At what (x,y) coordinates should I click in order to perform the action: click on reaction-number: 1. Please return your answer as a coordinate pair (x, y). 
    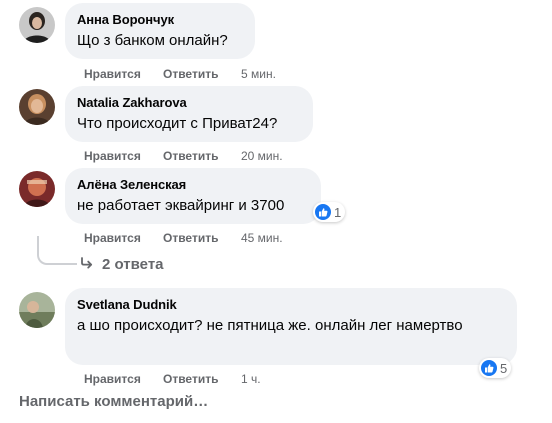
    Looking at the image, I should click on (338, 212).